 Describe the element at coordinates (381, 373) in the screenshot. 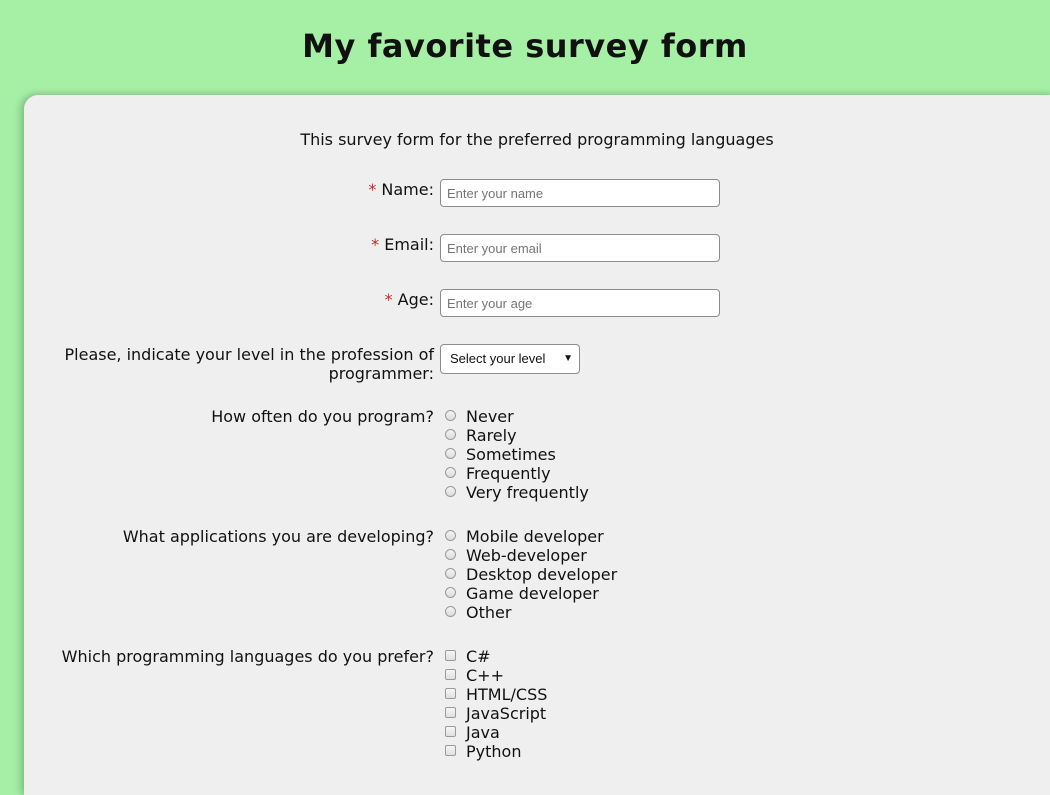

I see `level-label-line2: programmer:` at that location.